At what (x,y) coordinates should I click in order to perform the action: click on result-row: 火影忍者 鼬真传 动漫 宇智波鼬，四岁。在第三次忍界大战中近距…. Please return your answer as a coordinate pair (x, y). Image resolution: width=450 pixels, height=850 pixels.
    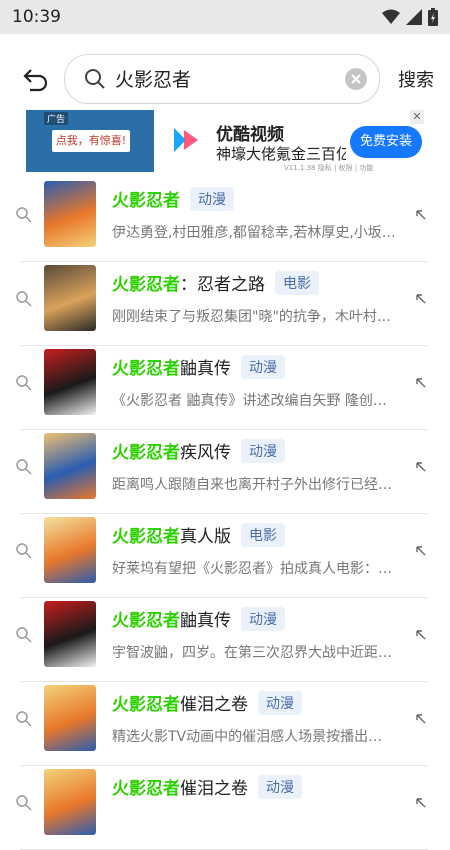
    Looking at the image, I should click on (225, 640).